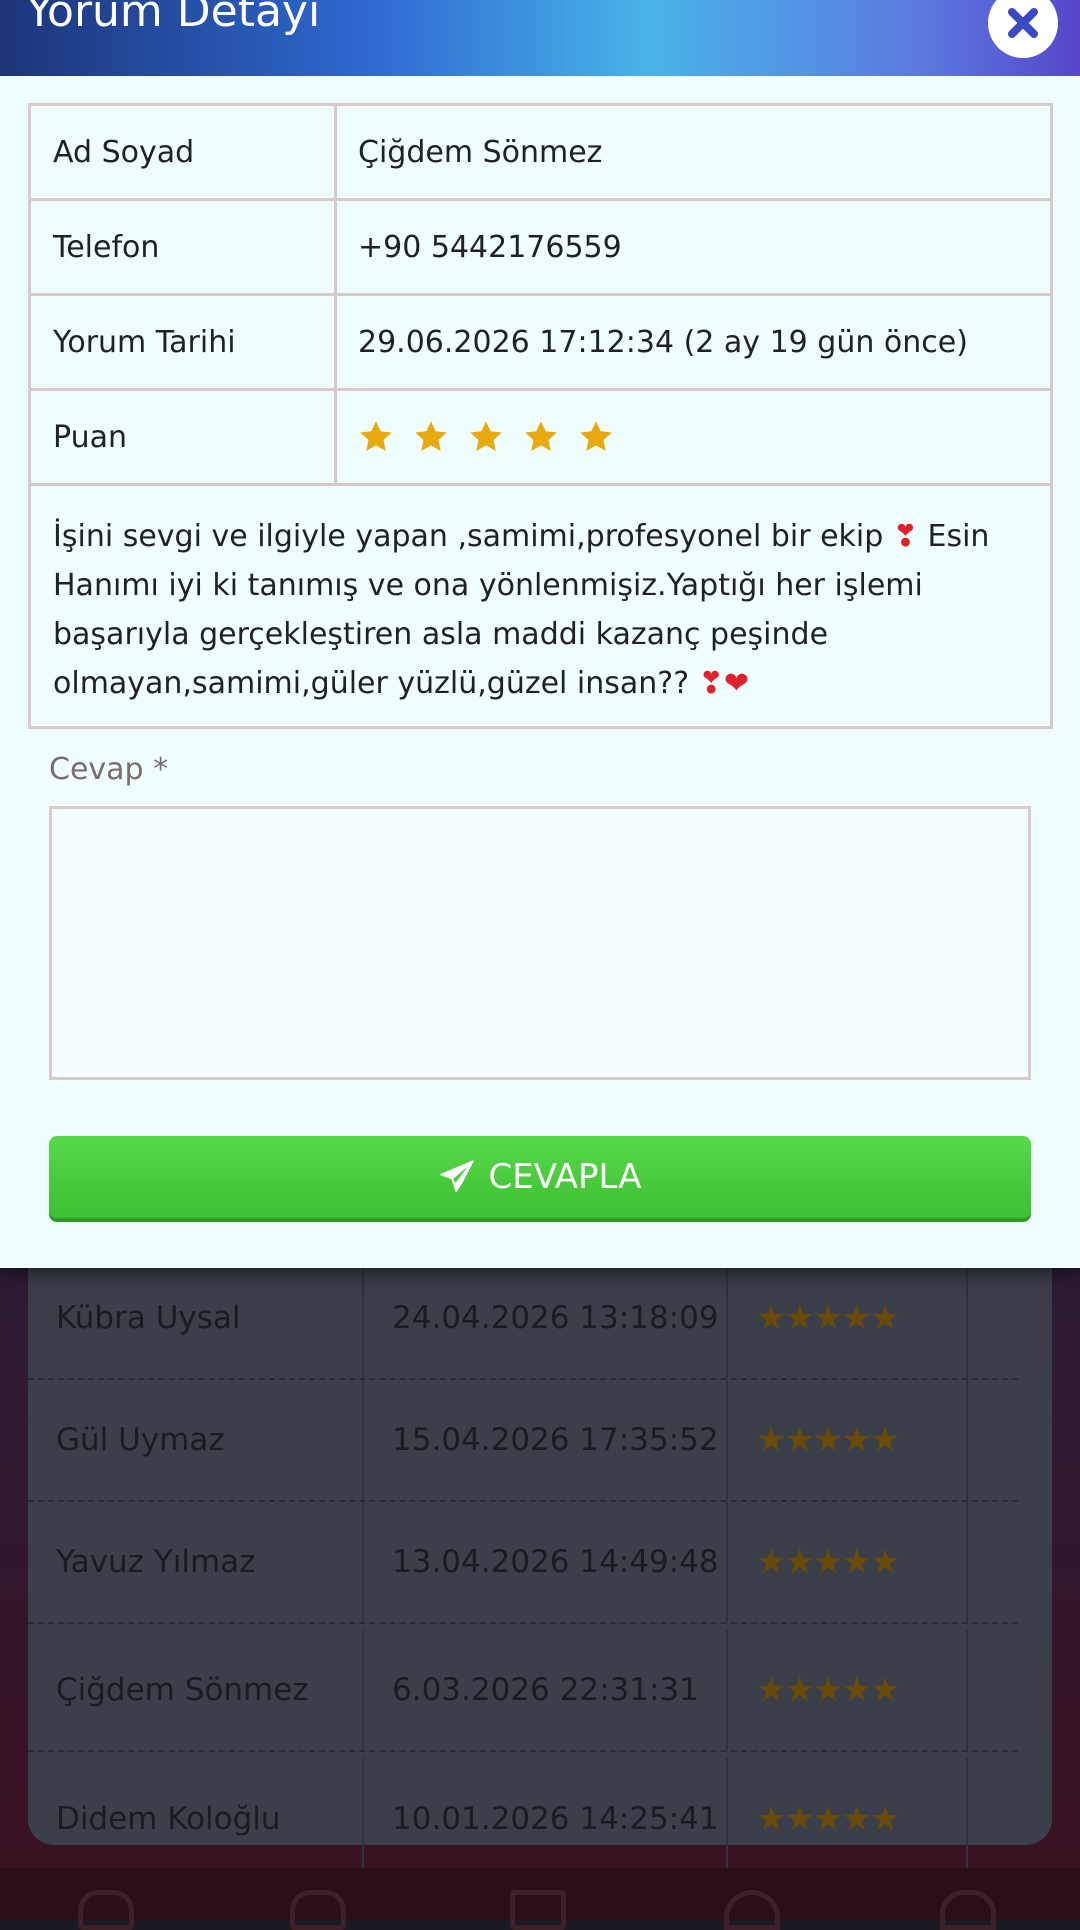  Describe the element at coordinates (546, 1819) in the screenshot. I see `review-date: 10.01.2026 14:25:41` at that location.